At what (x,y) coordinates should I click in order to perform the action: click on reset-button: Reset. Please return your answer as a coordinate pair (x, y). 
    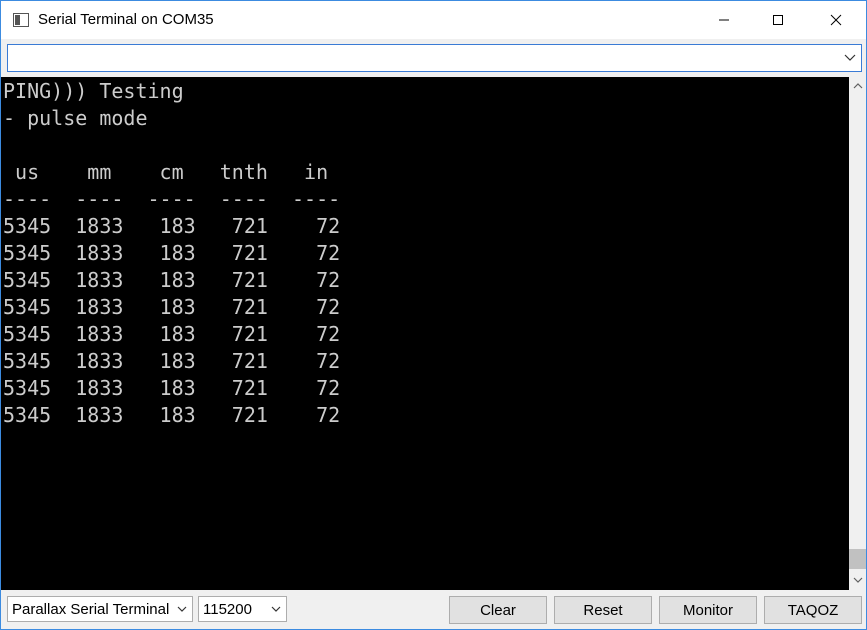
    Looking at the image, I should click on (603, 610).